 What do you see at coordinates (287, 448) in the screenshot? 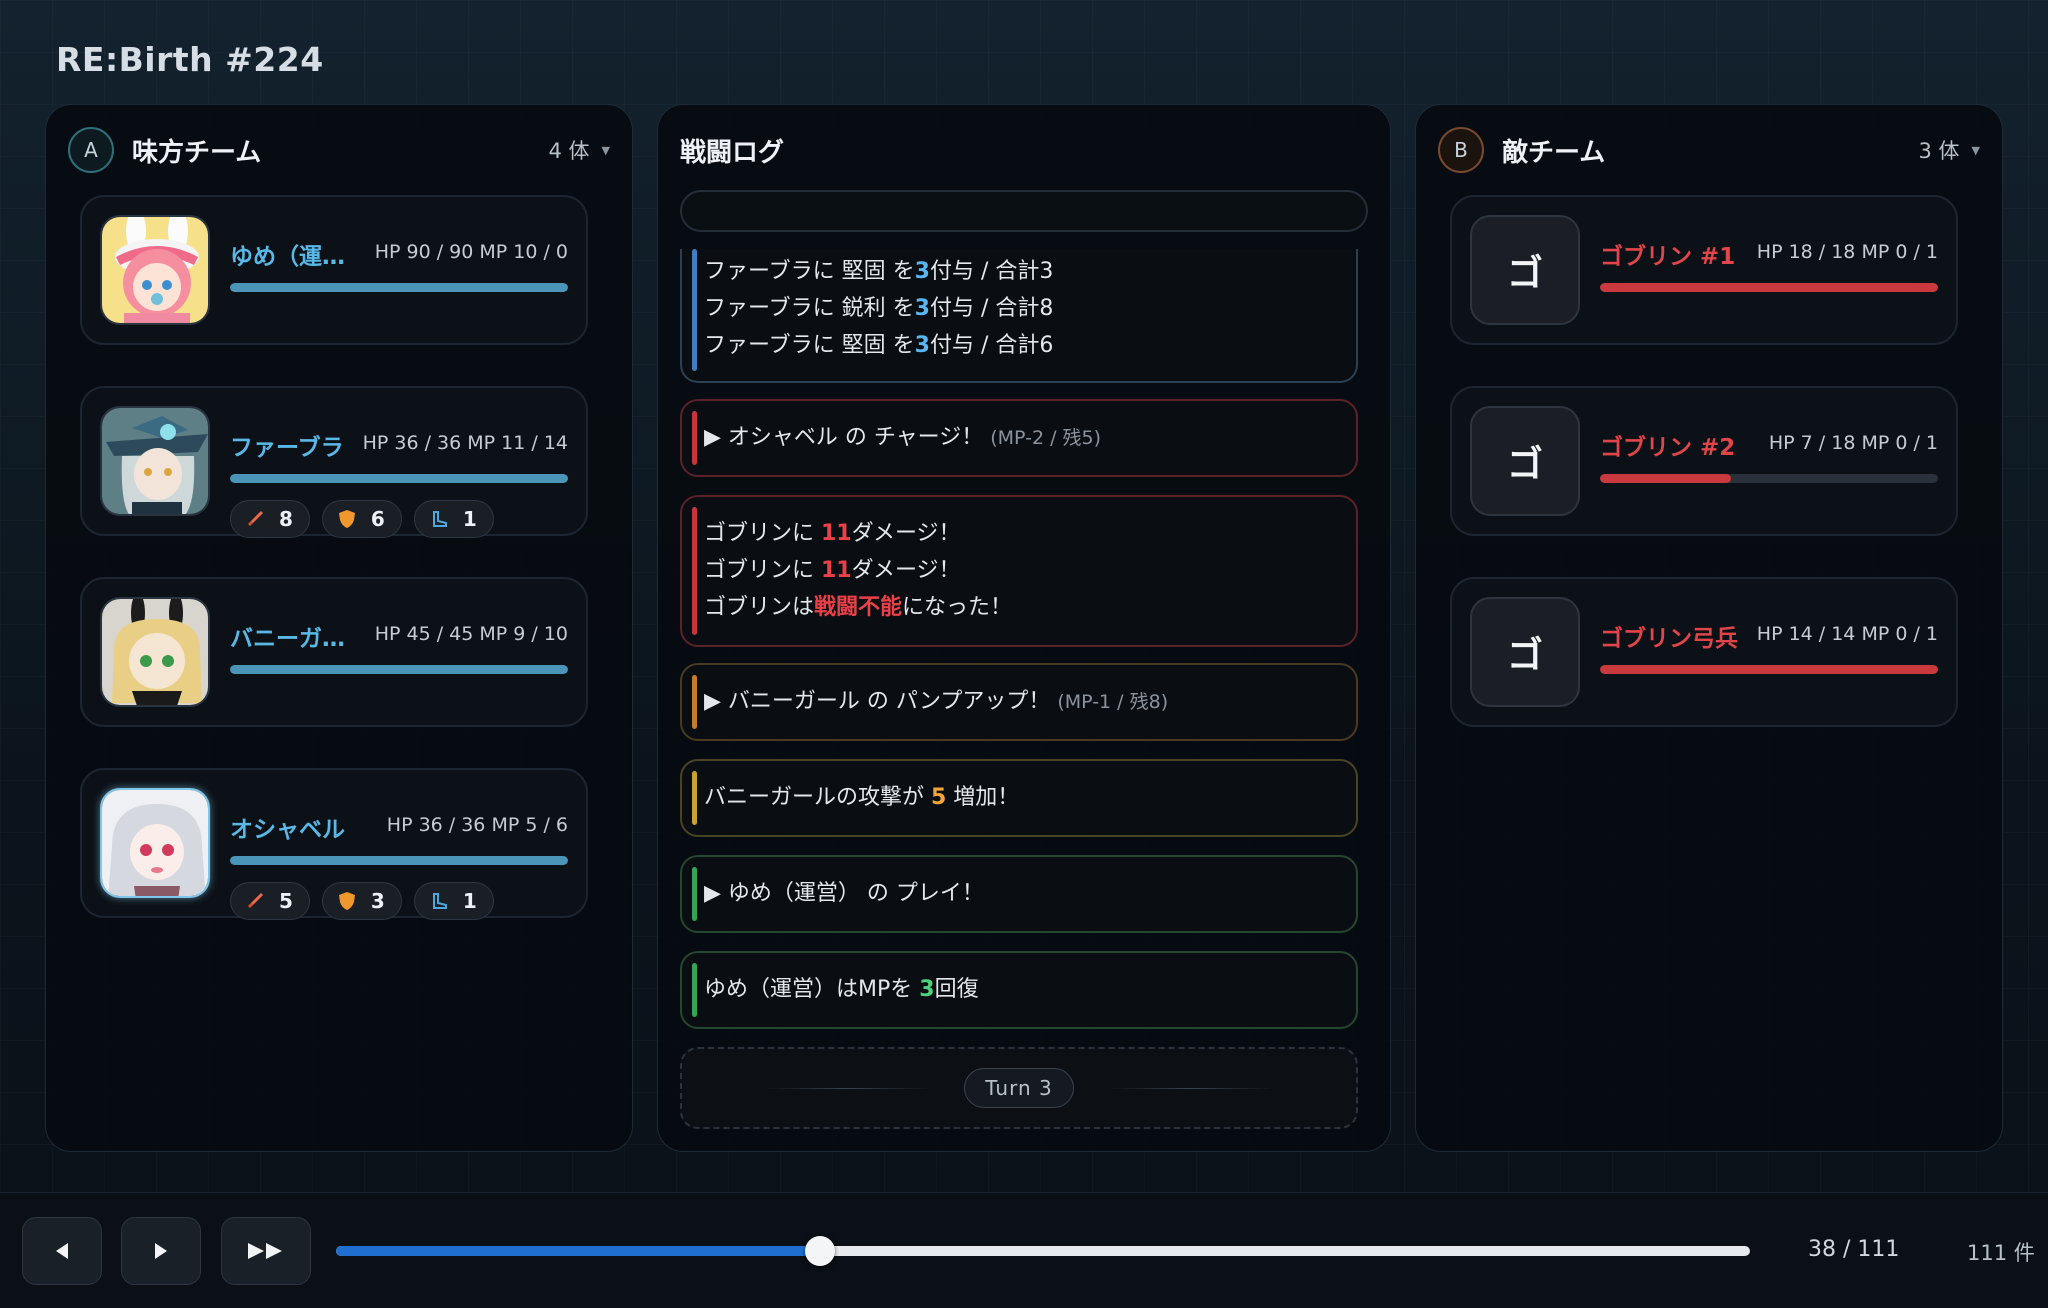
I see `unit-name: ファーブラ` at bounding box center [287, 448].